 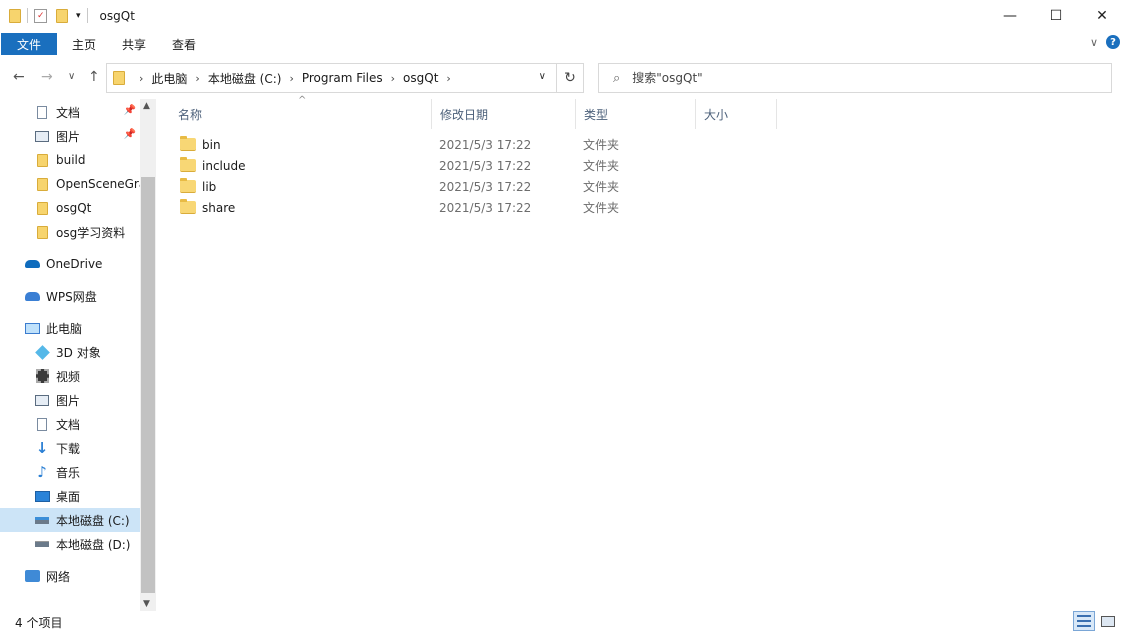 I want to click on table-row: bin 2021/5/3 17:22 文件夹, so click(x=413, y=144).